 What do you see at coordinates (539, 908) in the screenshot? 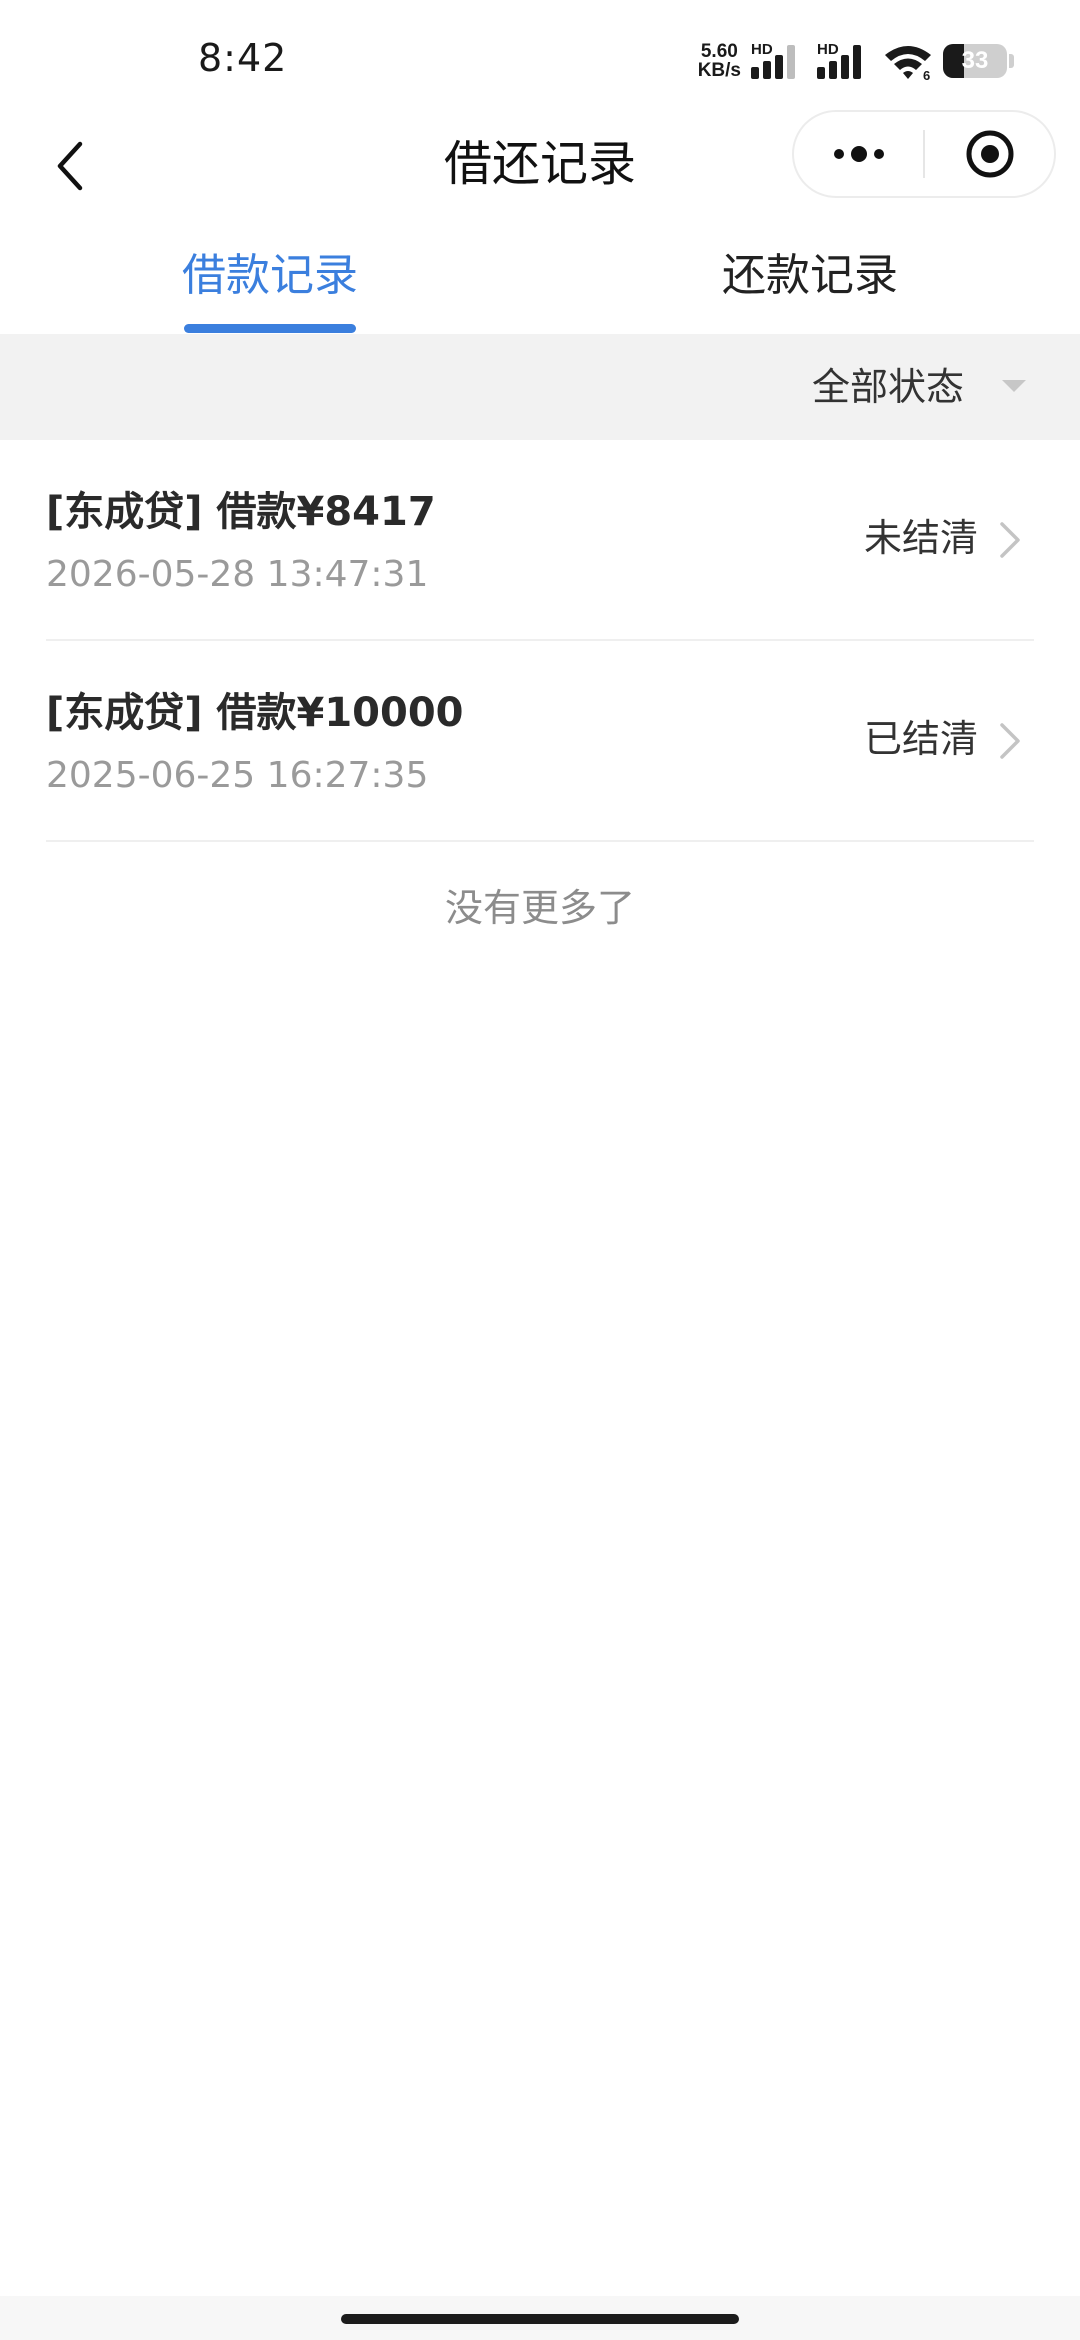
I see `list-end-message: 没有更多了` at bounding box center [539, 908].